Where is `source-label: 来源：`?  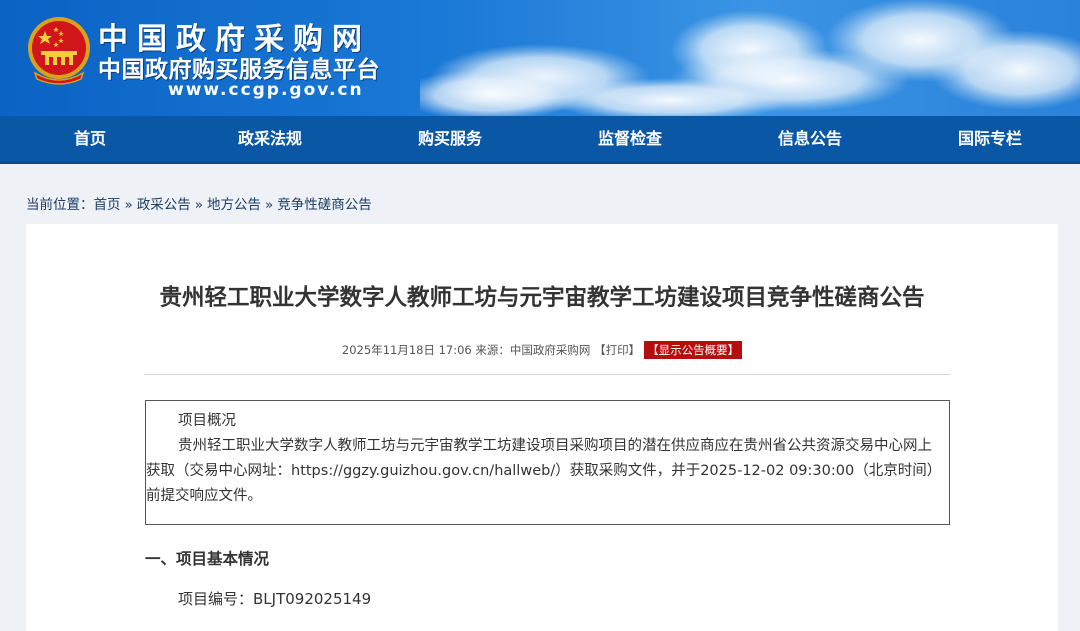
source-label: 来源： is located at coordinates (492, 350).